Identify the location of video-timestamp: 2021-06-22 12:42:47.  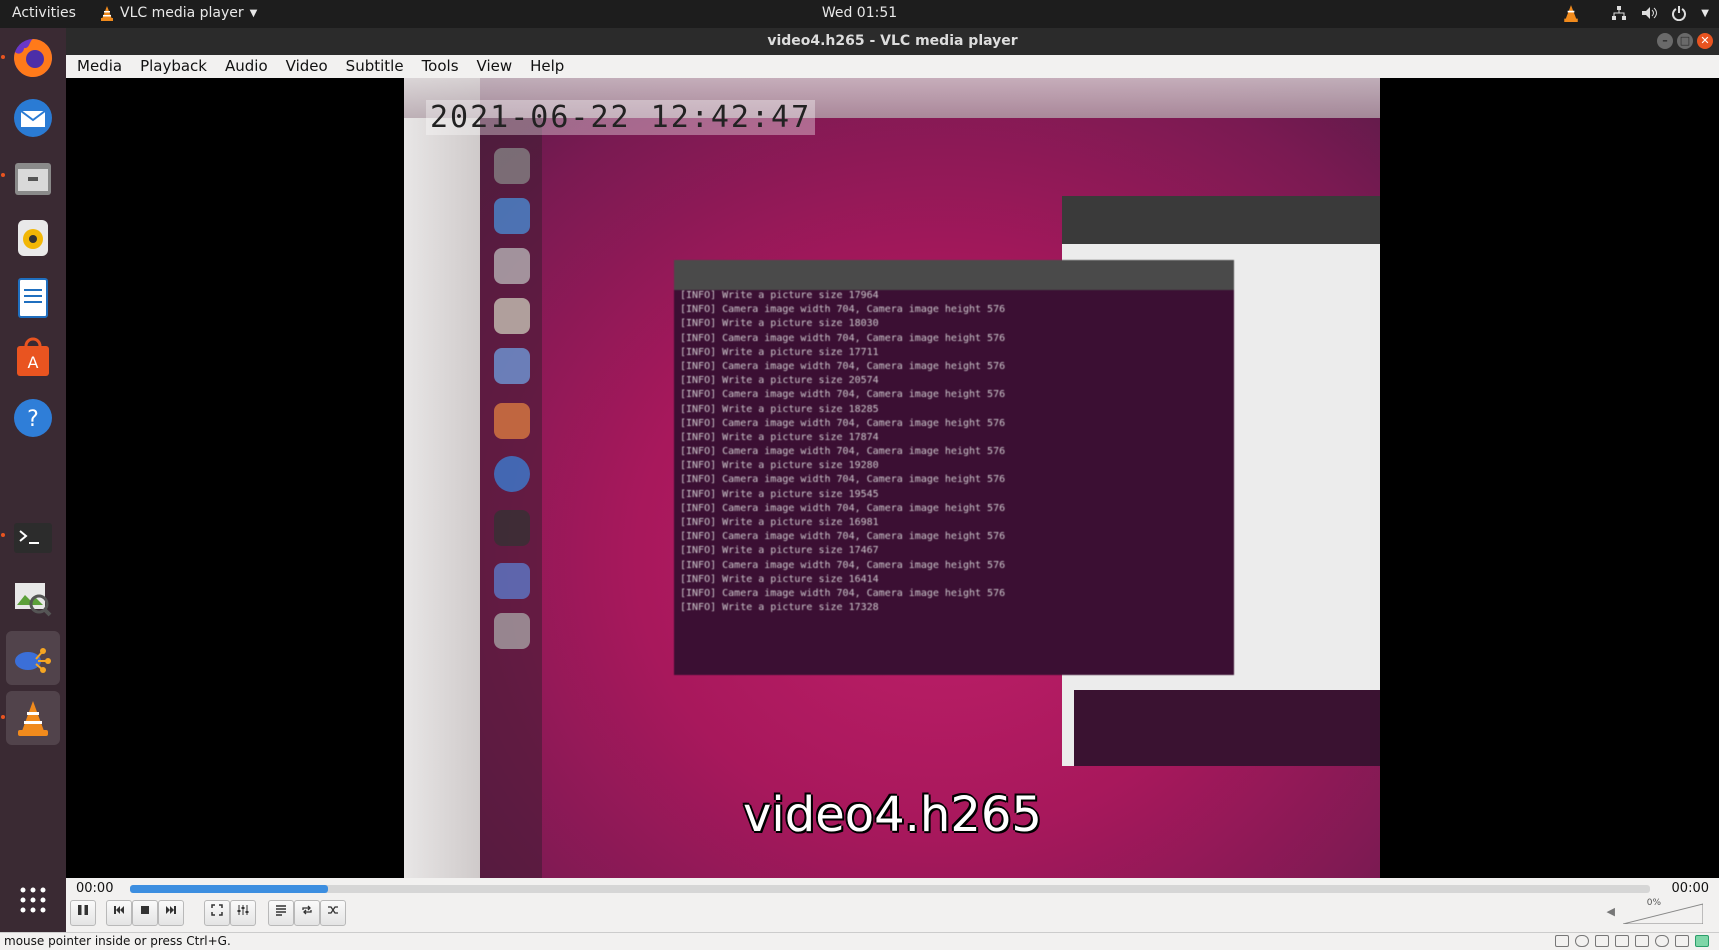
(621, 117).